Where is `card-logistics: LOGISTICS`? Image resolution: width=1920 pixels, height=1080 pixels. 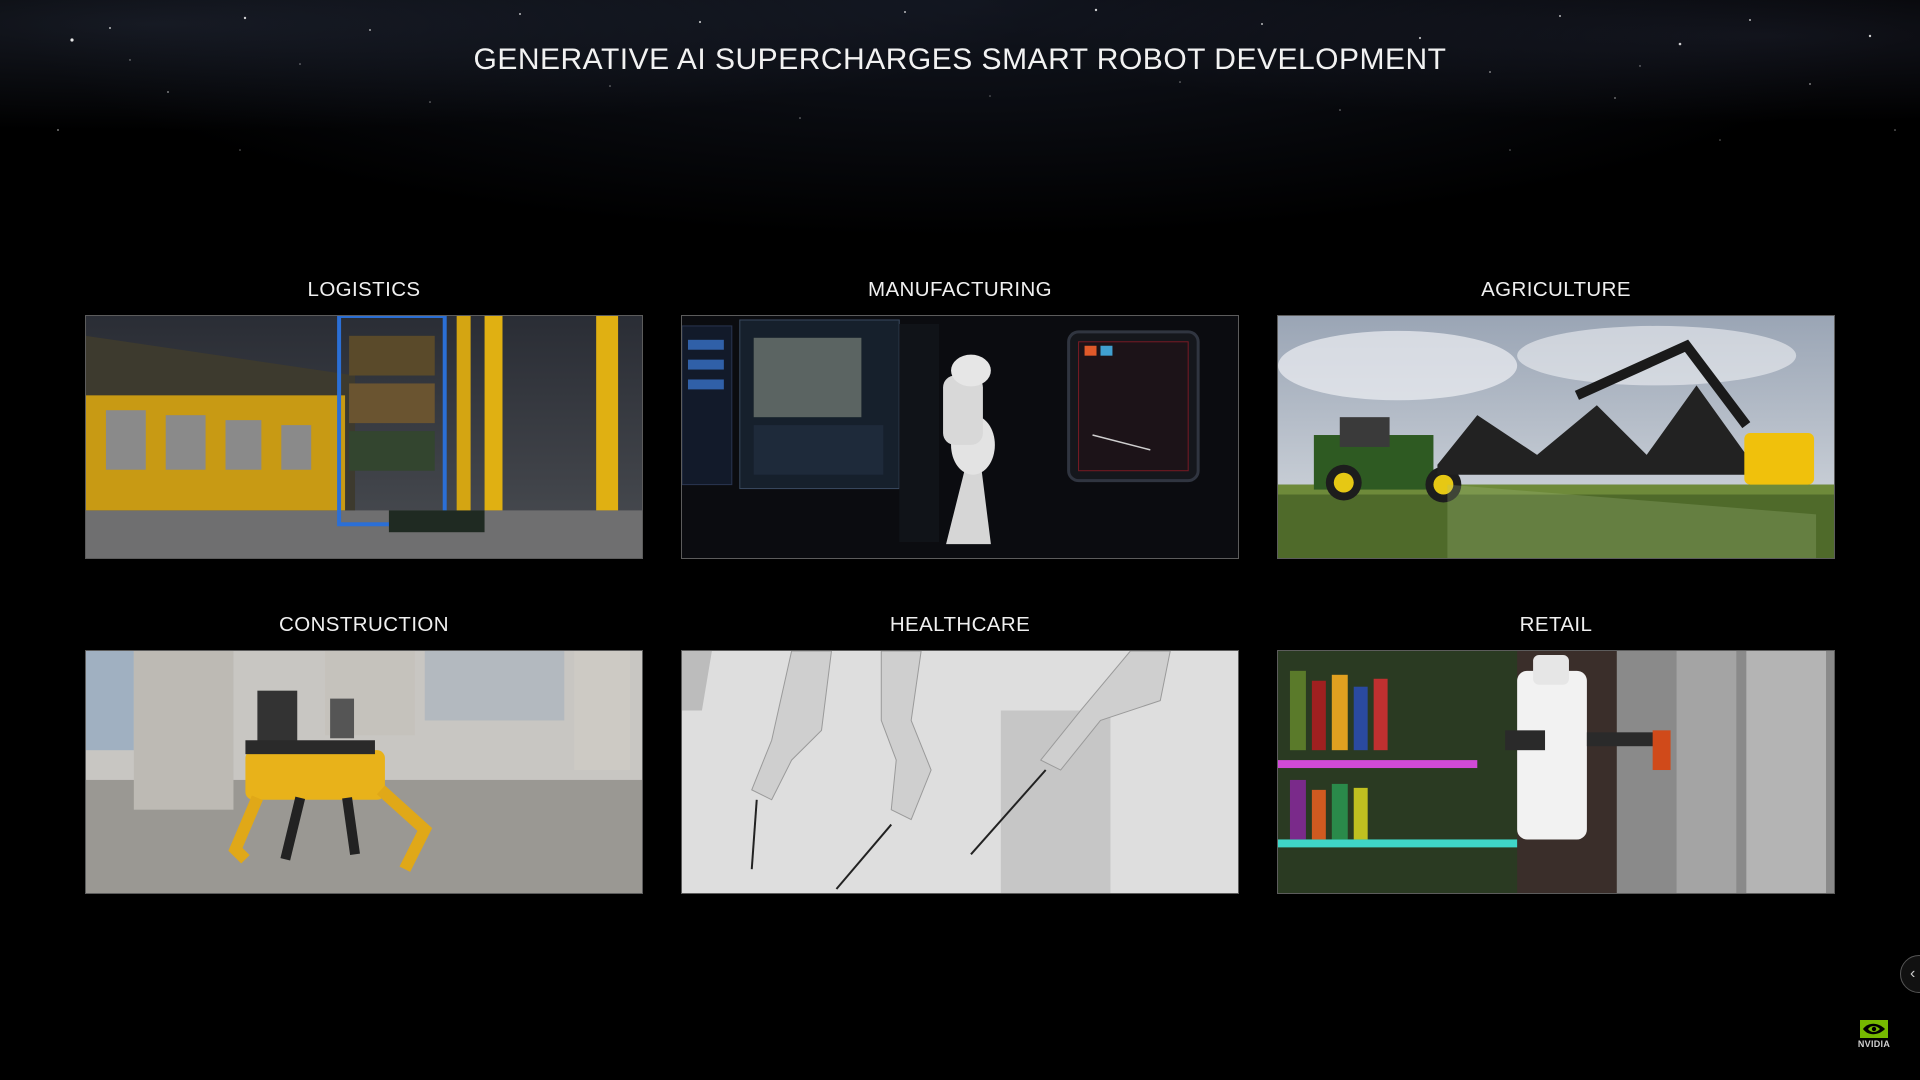 card-logistics: LOGISTICS is located at coordinates (364, 417).